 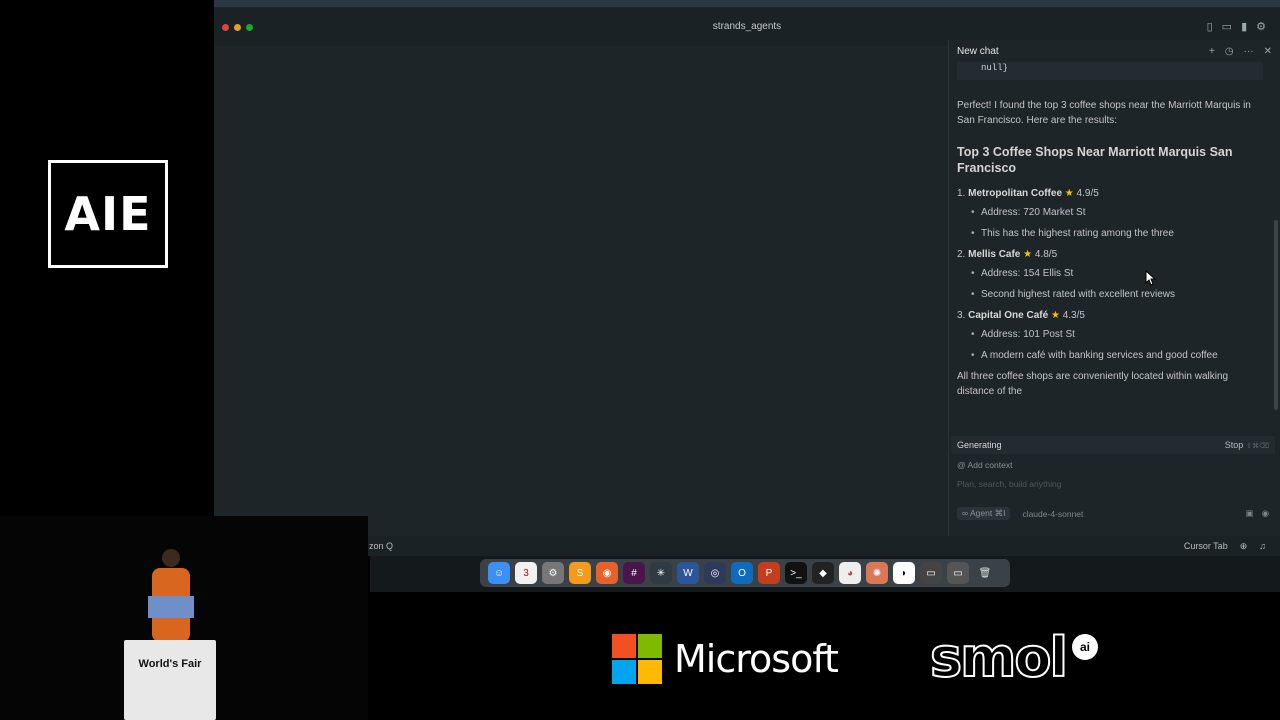 I want to click on finder-icon: ☺, so click(x=499, y=573).